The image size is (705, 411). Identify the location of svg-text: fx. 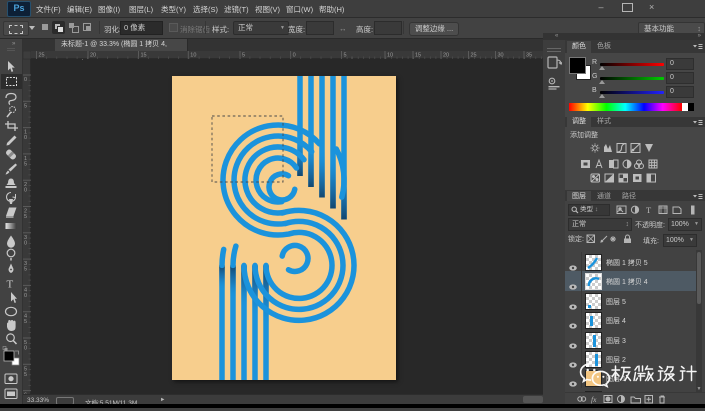
(594, 399).